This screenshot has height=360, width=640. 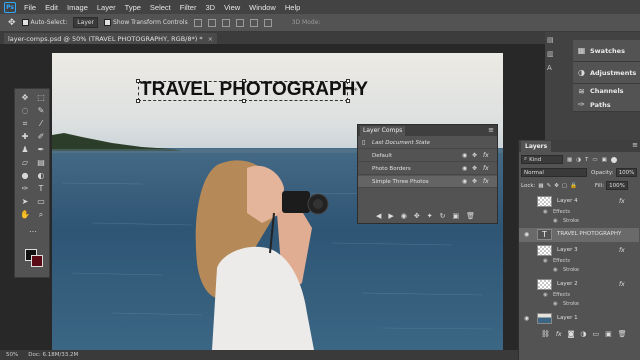 I want to click on menu-edit: Edit, so click(x=51, y=7).